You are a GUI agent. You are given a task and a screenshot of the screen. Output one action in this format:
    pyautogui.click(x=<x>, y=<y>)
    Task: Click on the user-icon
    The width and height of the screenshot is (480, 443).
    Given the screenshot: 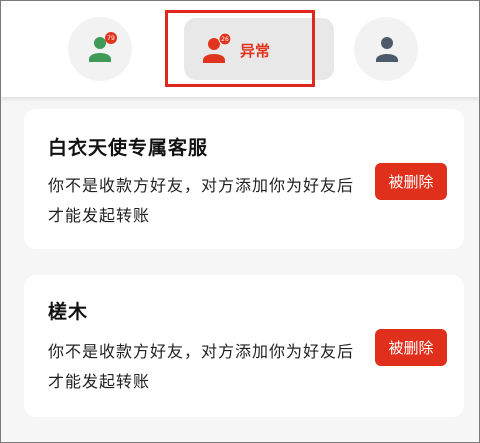 What is the action you would take?
    pyautogui.click(x=387, y=49)
    